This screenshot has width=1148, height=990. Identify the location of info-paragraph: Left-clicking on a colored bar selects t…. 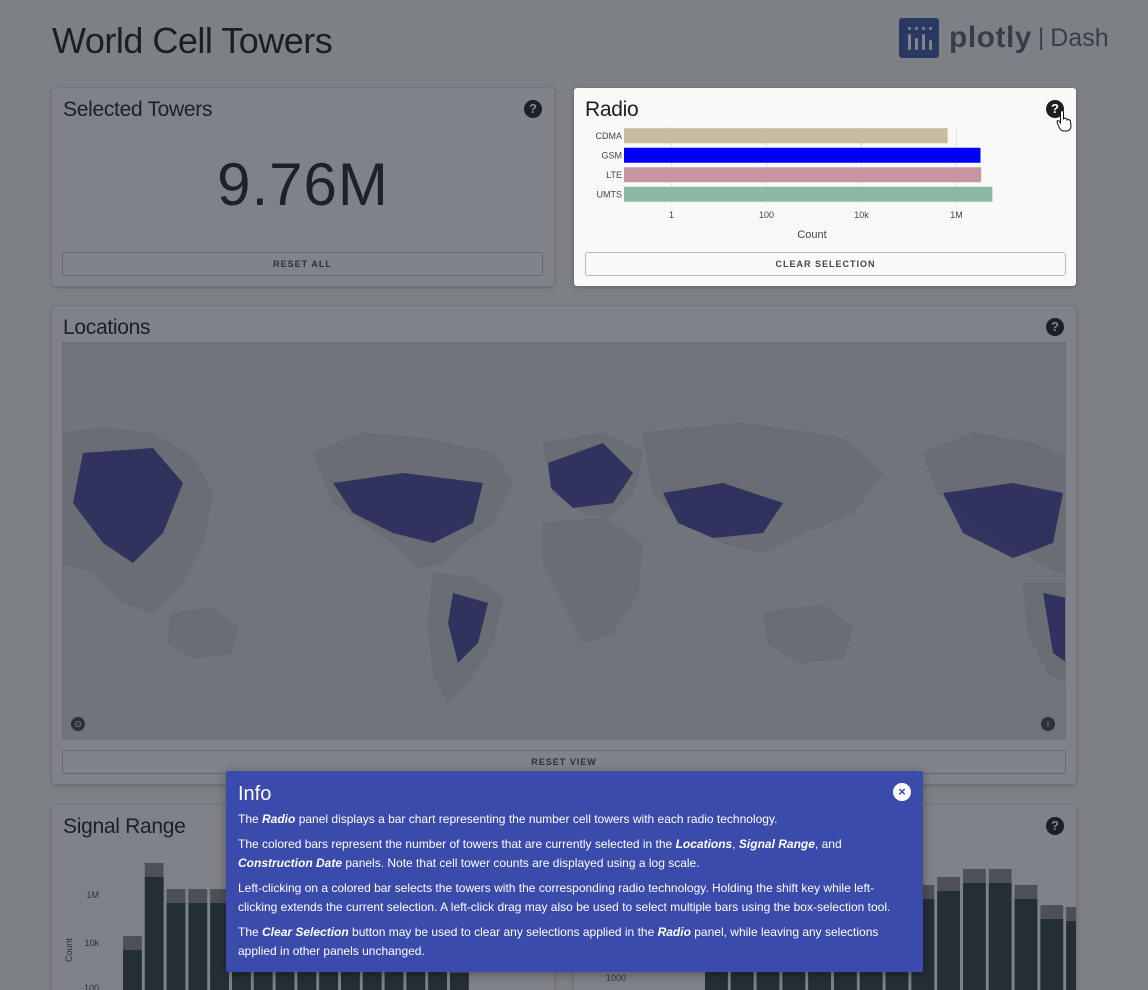
(564, 897).